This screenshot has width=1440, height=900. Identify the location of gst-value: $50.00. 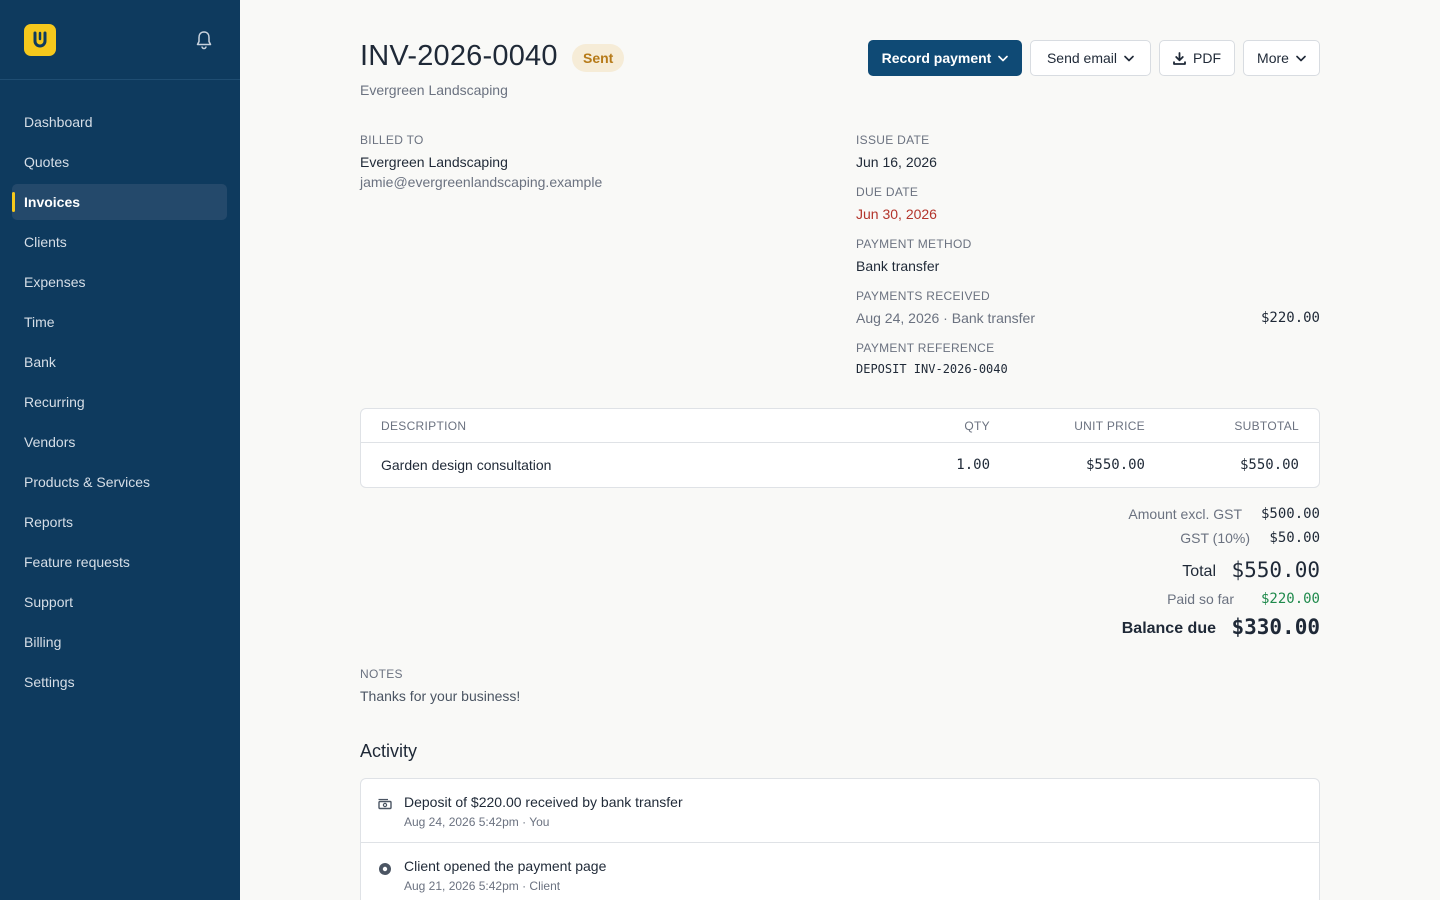
(1294, 538).